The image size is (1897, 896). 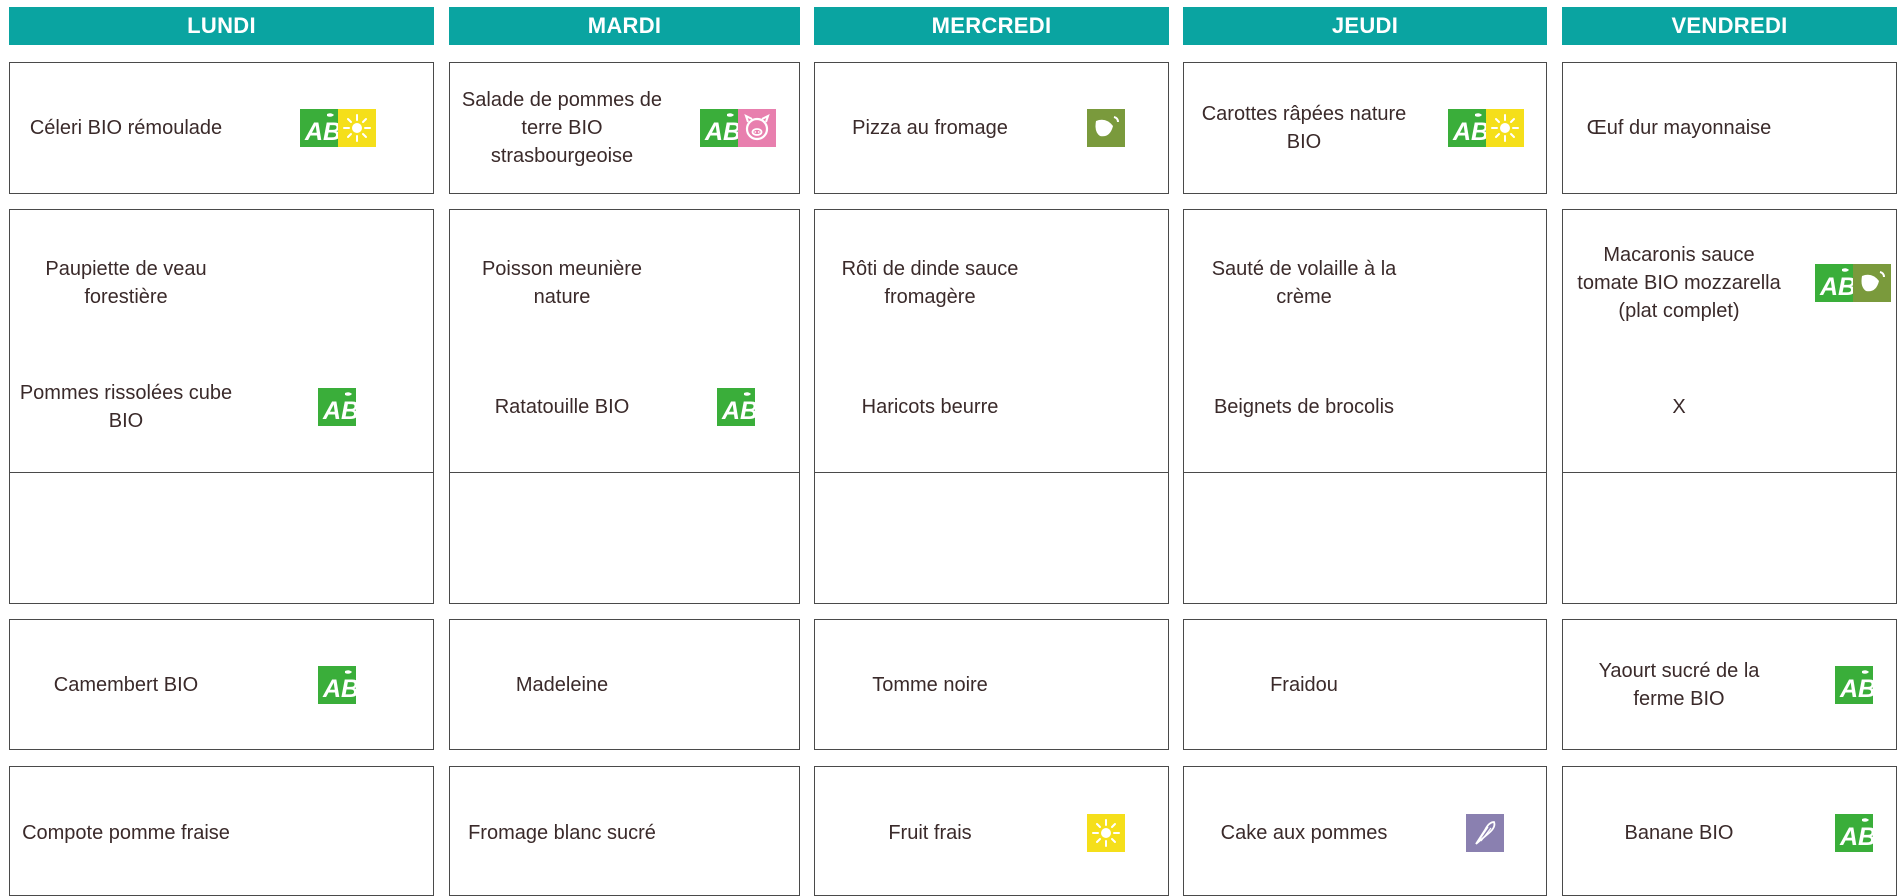 What do you see at coordinates (562, 283) in the screenshot?
I see `main-course-text: Poisson meunière nature` at bounding box center [562, 283].